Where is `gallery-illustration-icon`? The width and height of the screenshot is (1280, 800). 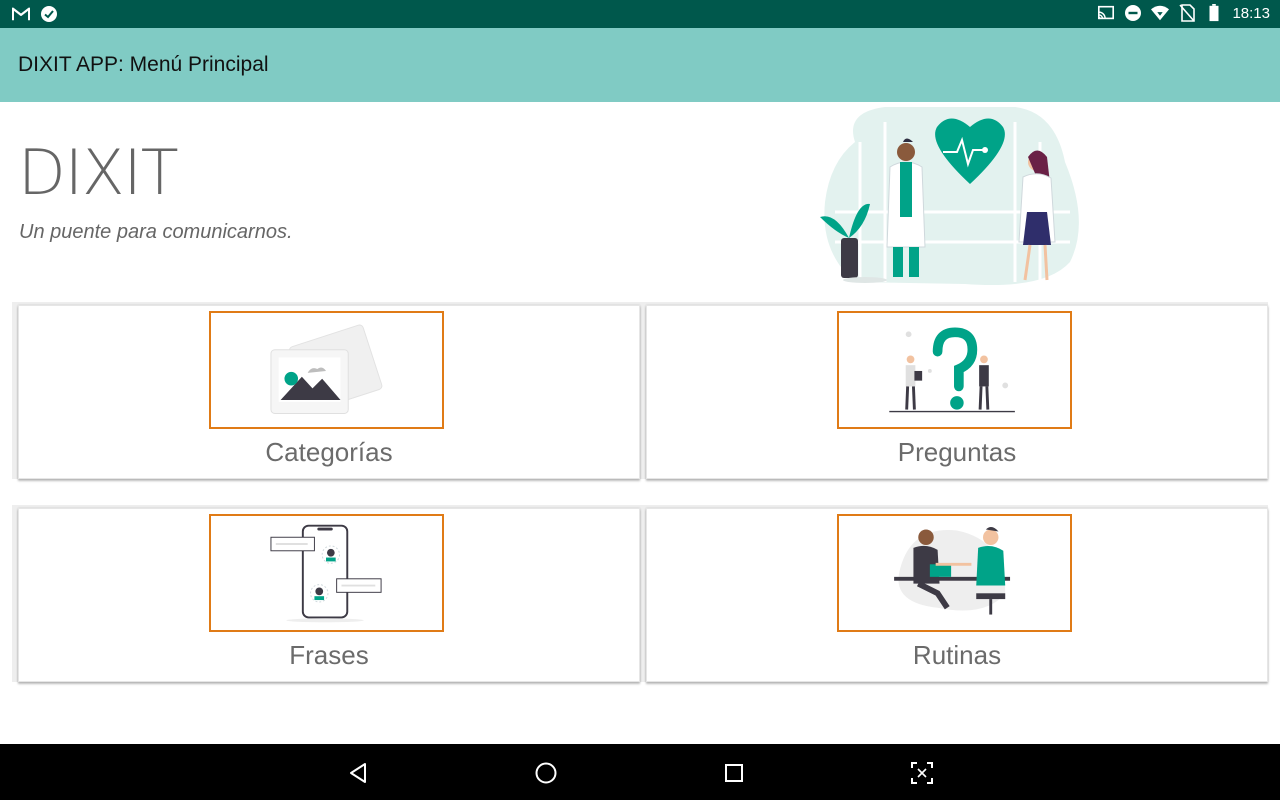 gallery-illustration-icon is located at coordinates (326, 369).